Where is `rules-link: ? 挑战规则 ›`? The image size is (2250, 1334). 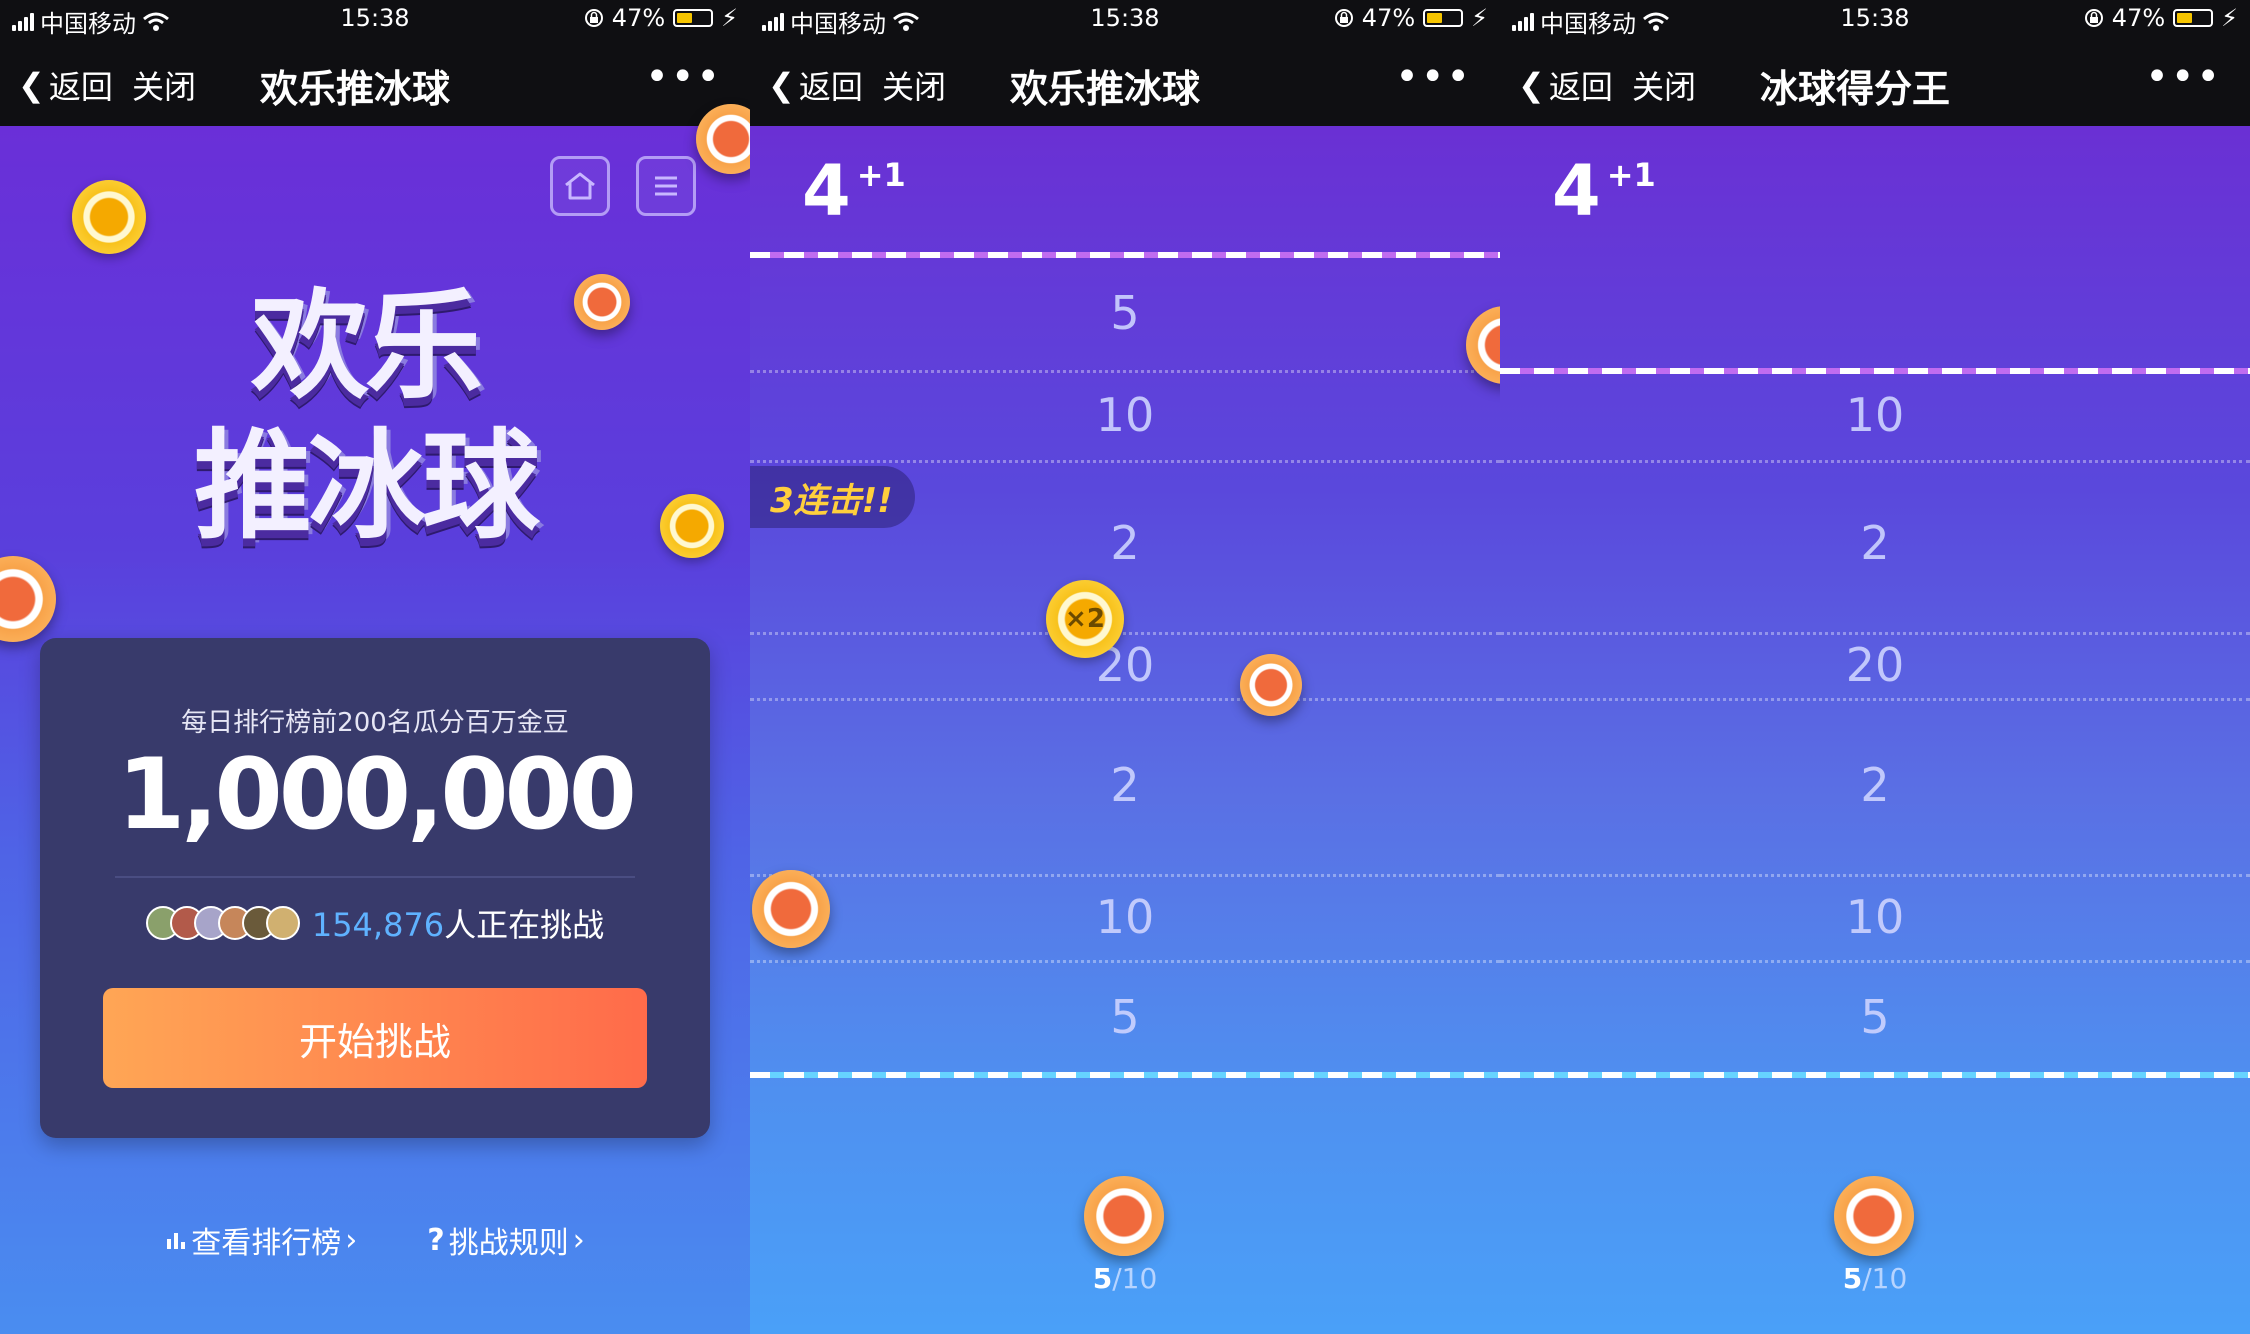 rules-link: ? 挑战规则 › is located at coordinates (505, 1240).